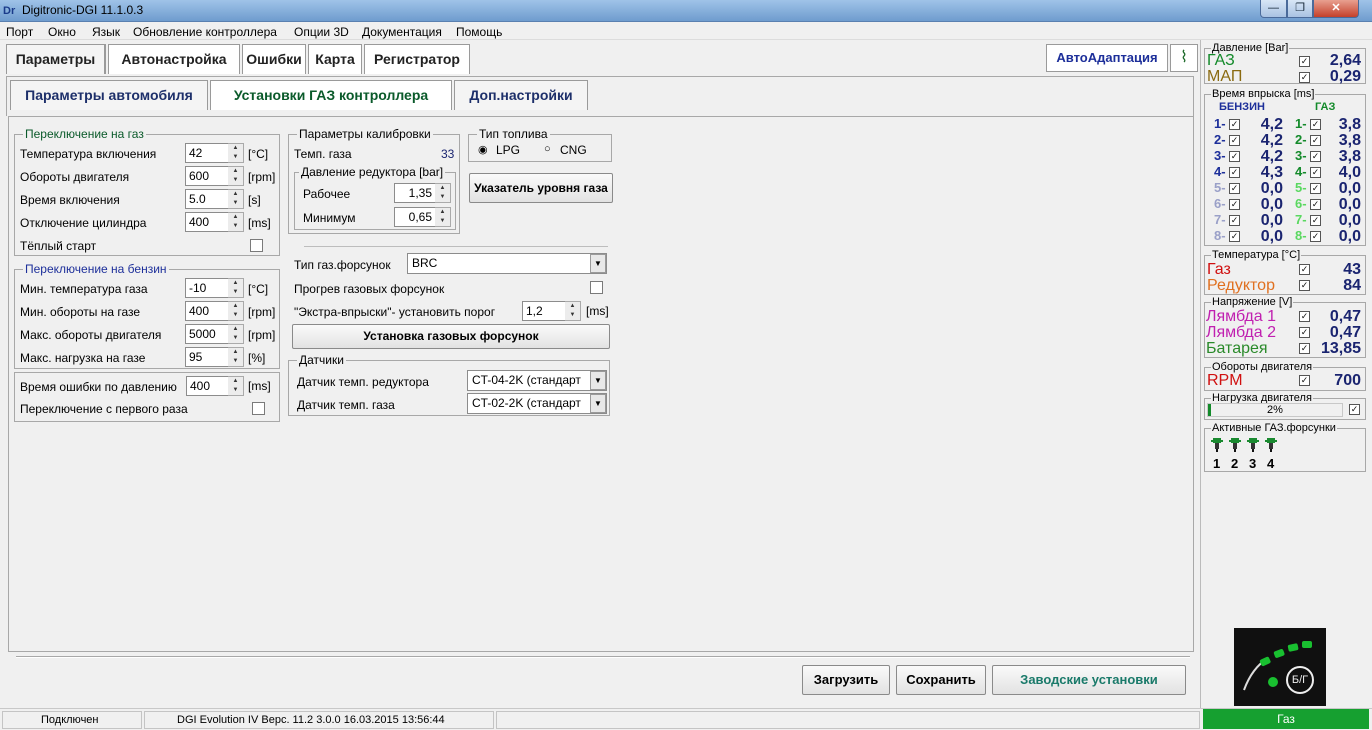 The image size is (1372, 730). Describe the element at coordinates (335, 59) in the screenshot. I see `tab-map: Карта` at that location.